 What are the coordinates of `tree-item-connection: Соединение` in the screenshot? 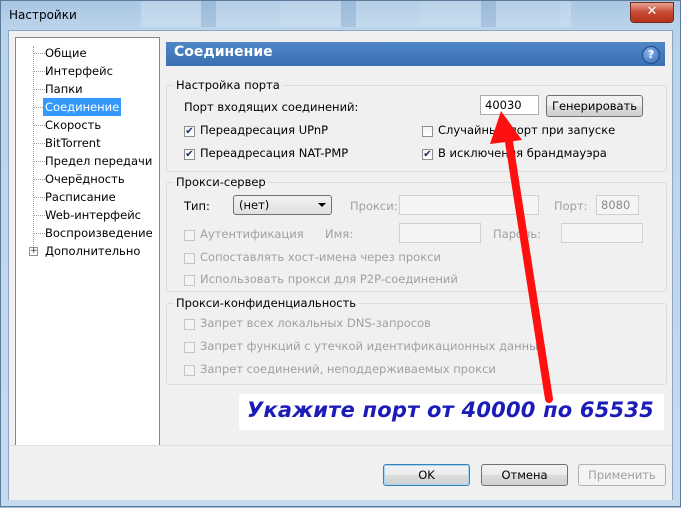 It's located at (86, 107).